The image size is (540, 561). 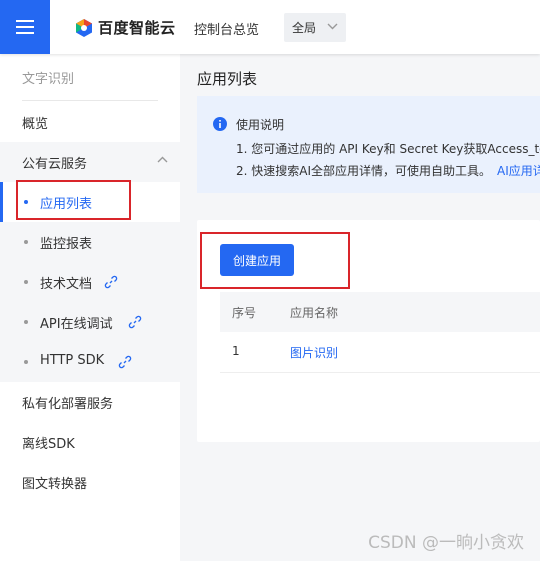 I want to click on sidebar-item-private-deploy: 私有化部署服务, so click(x=90, y=402).